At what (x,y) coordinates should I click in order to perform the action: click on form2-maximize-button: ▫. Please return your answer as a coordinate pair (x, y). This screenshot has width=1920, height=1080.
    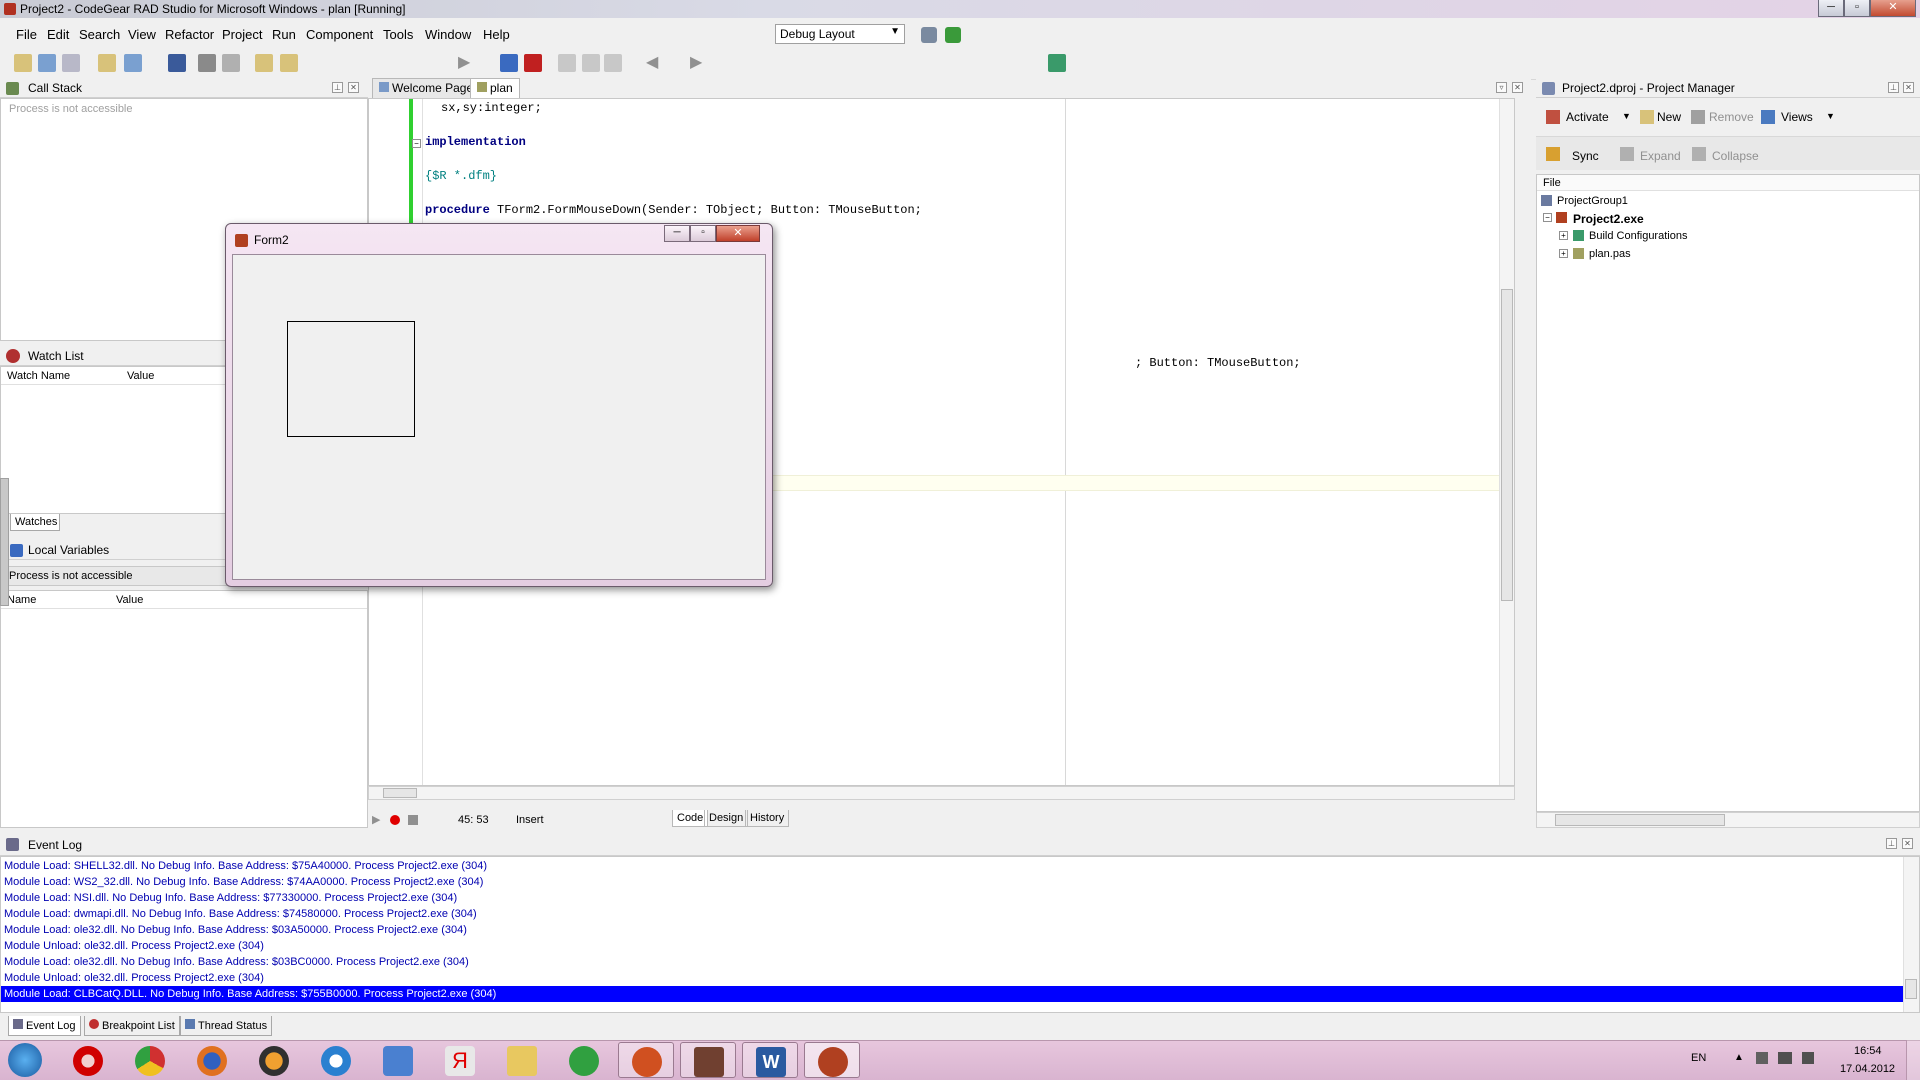
    Looking at the image, I should click on (703, 233).